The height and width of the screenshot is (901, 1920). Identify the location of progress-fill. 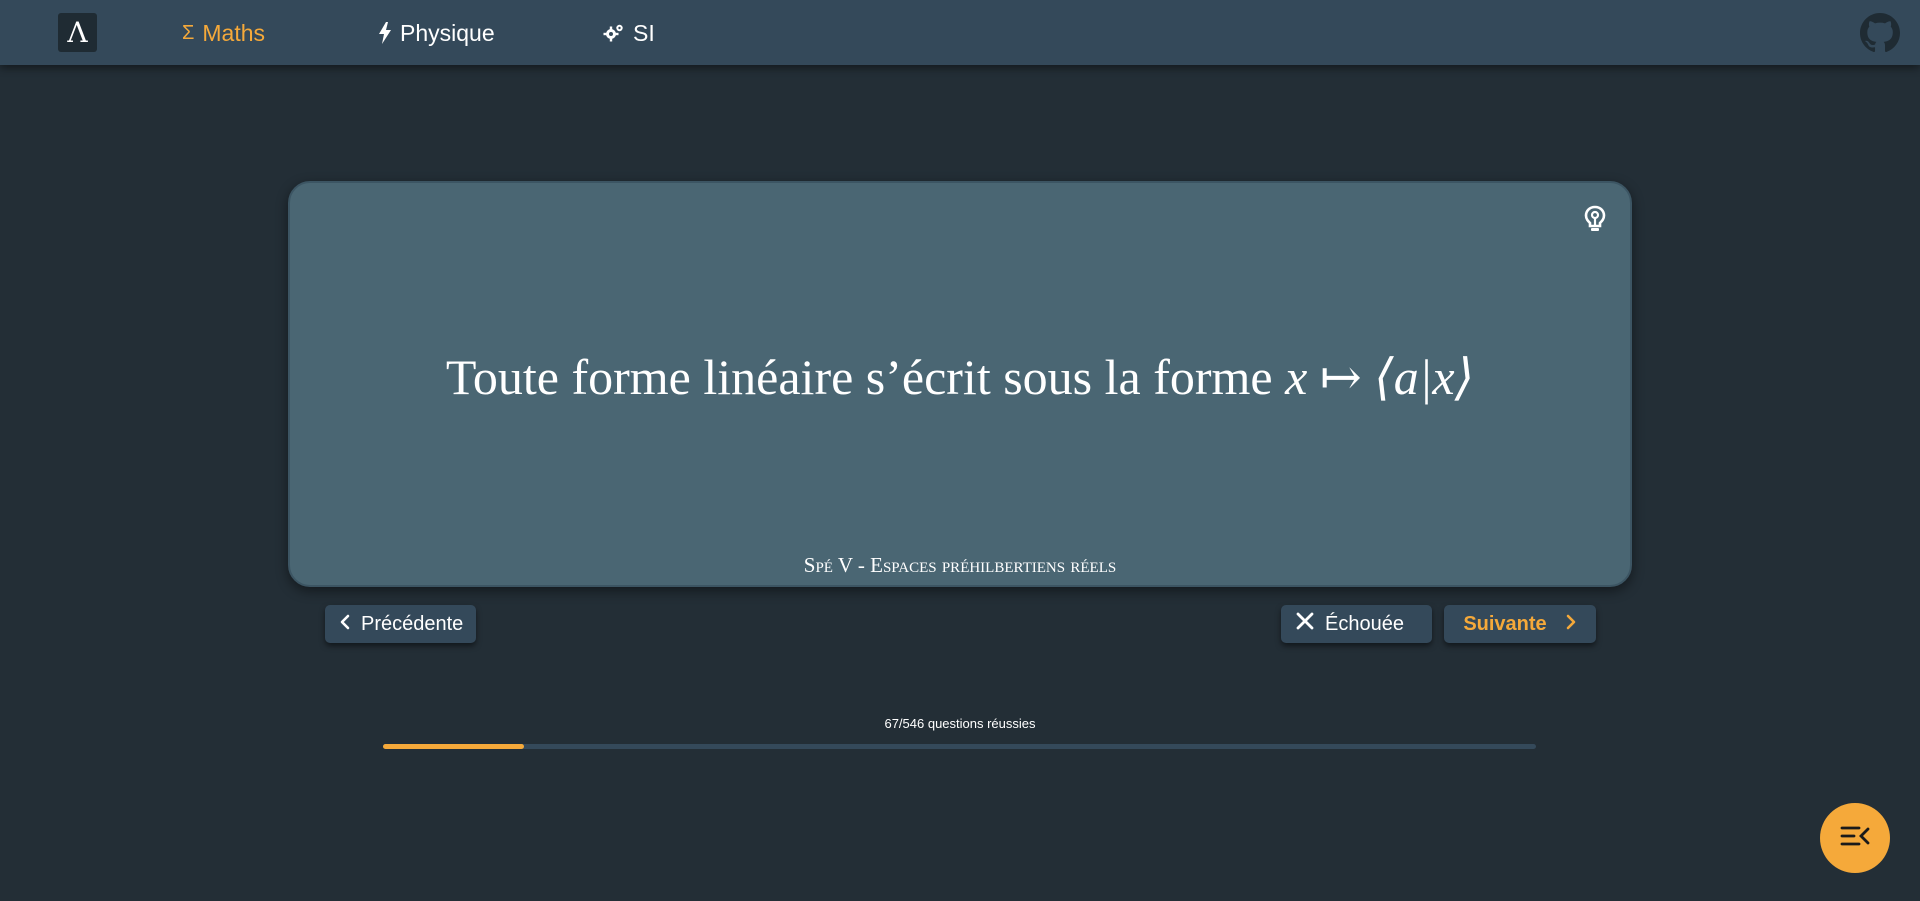
(454, 746).